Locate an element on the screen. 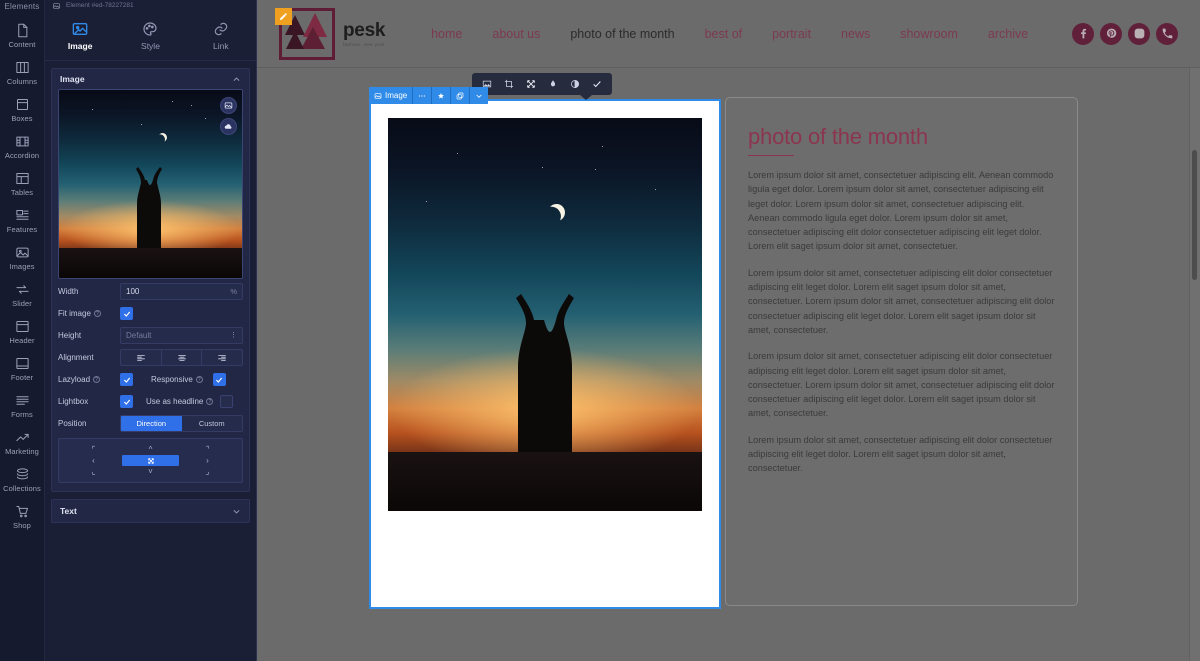 This screenshot has height=661, width=1200. pinterest-icon is located at coordinates (1111, 33).